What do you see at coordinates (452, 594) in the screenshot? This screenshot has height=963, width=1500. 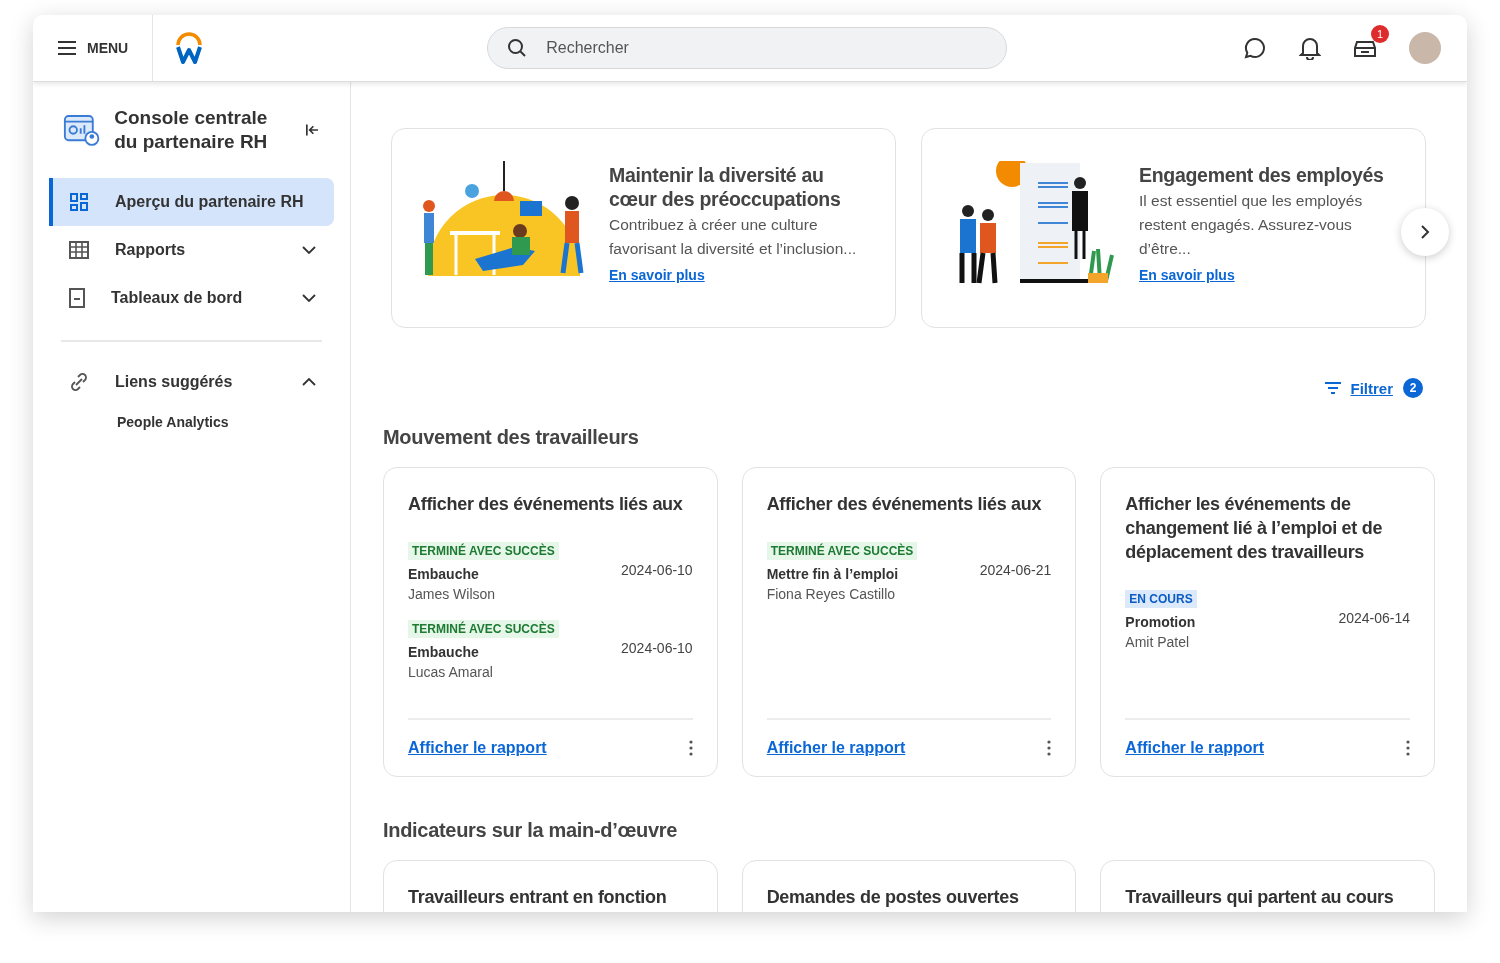 I see `worker-name: James Wilson` at bounding box center [452, 594].